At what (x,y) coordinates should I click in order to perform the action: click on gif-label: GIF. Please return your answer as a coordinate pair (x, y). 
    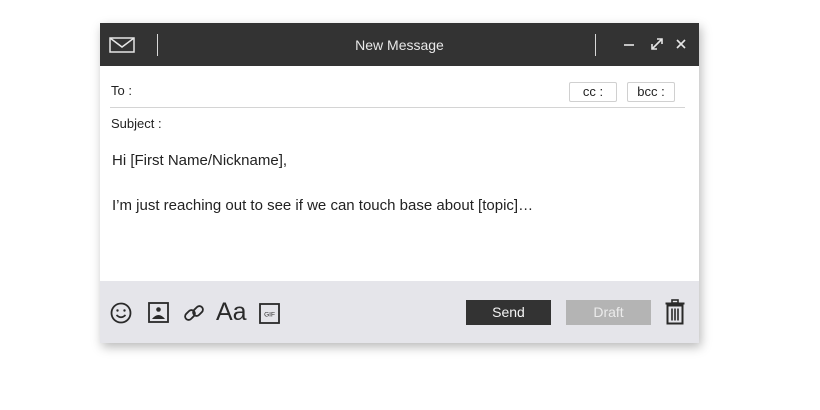
    Looking at the image, I should click on (269, 315).